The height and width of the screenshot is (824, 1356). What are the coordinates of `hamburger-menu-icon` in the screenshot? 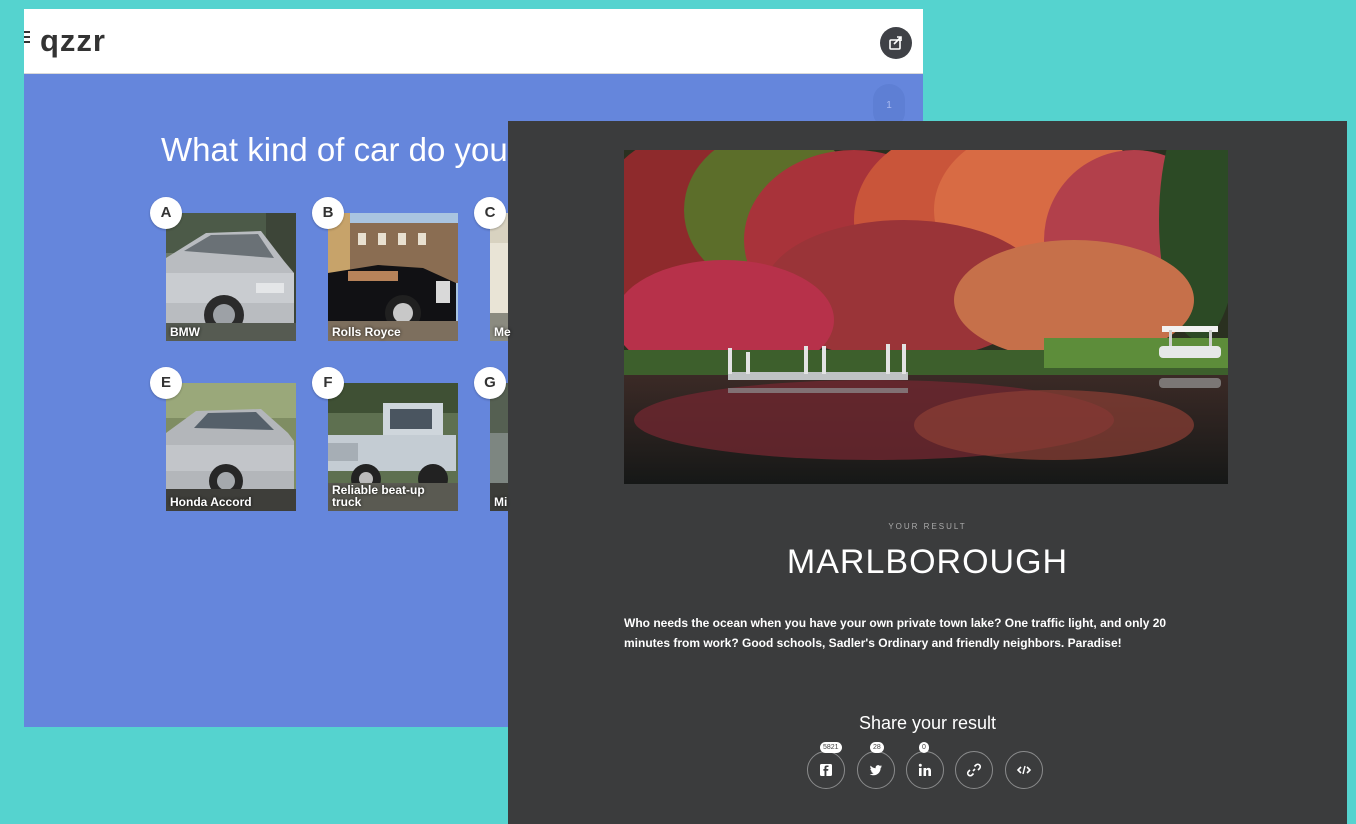 It's located at (27, 37).